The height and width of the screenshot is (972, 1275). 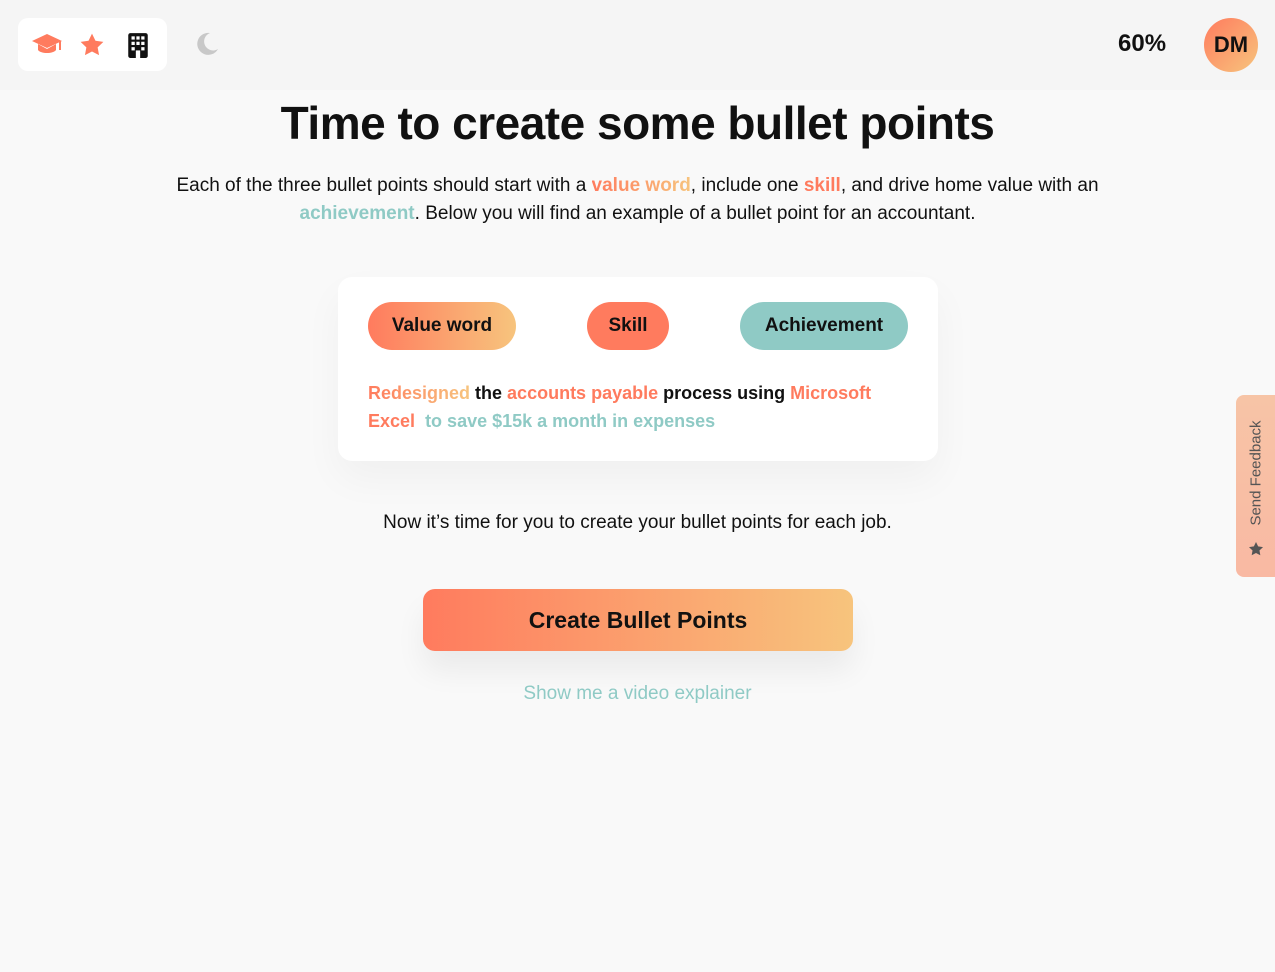 I want to click on intro-value-word: value word, so click(x=641, y=185).